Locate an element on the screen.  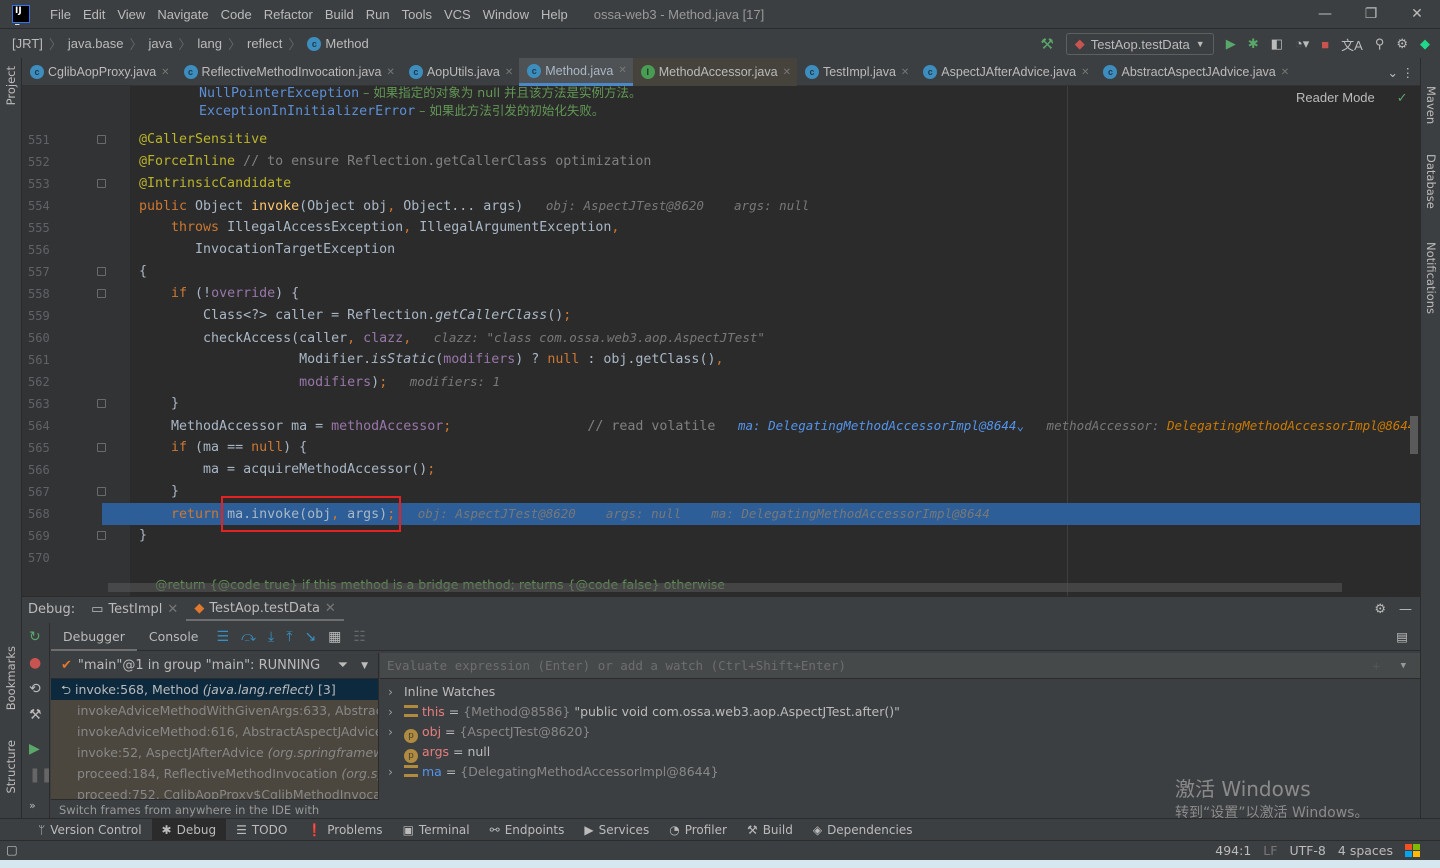
rerun-icon: ↻ is located at coordinates (35, 637).